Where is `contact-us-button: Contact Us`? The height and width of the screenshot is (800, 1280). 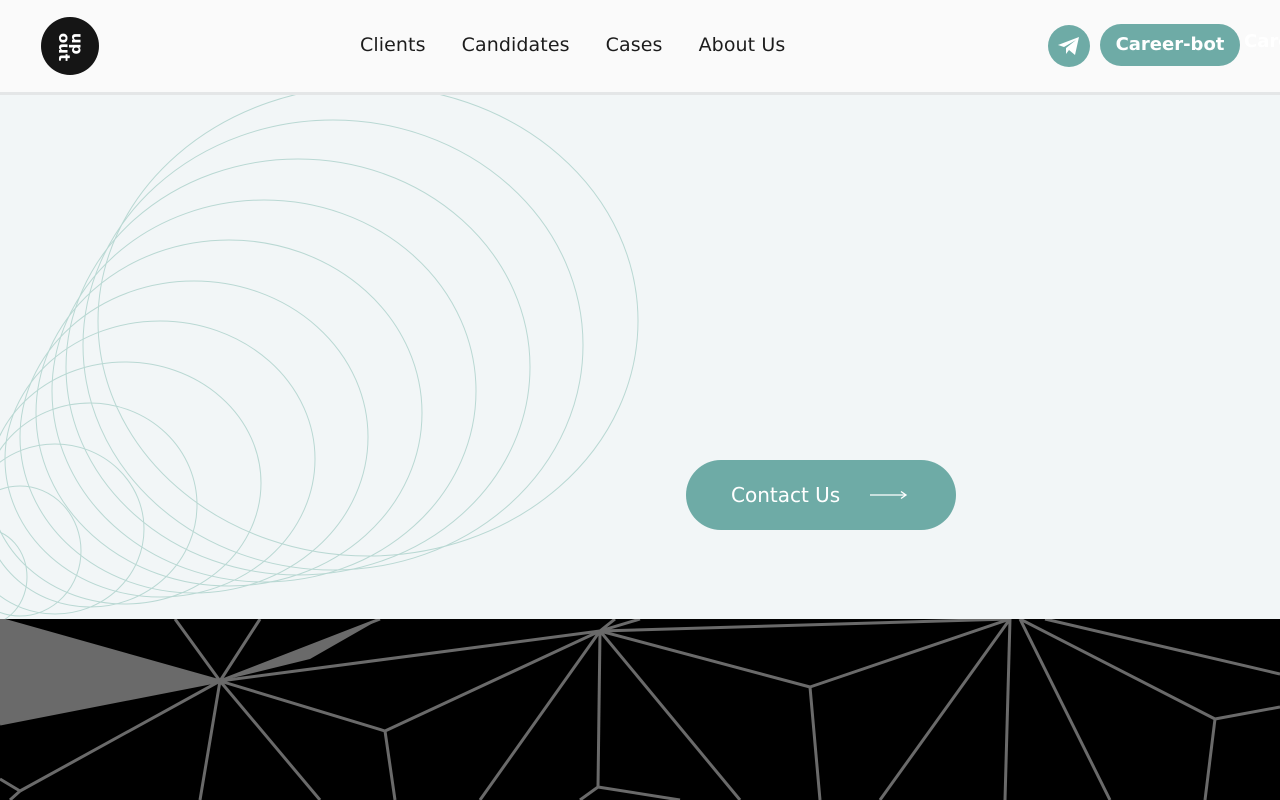
contact-us-button: Contact Us is located at coordinates (821, 495).